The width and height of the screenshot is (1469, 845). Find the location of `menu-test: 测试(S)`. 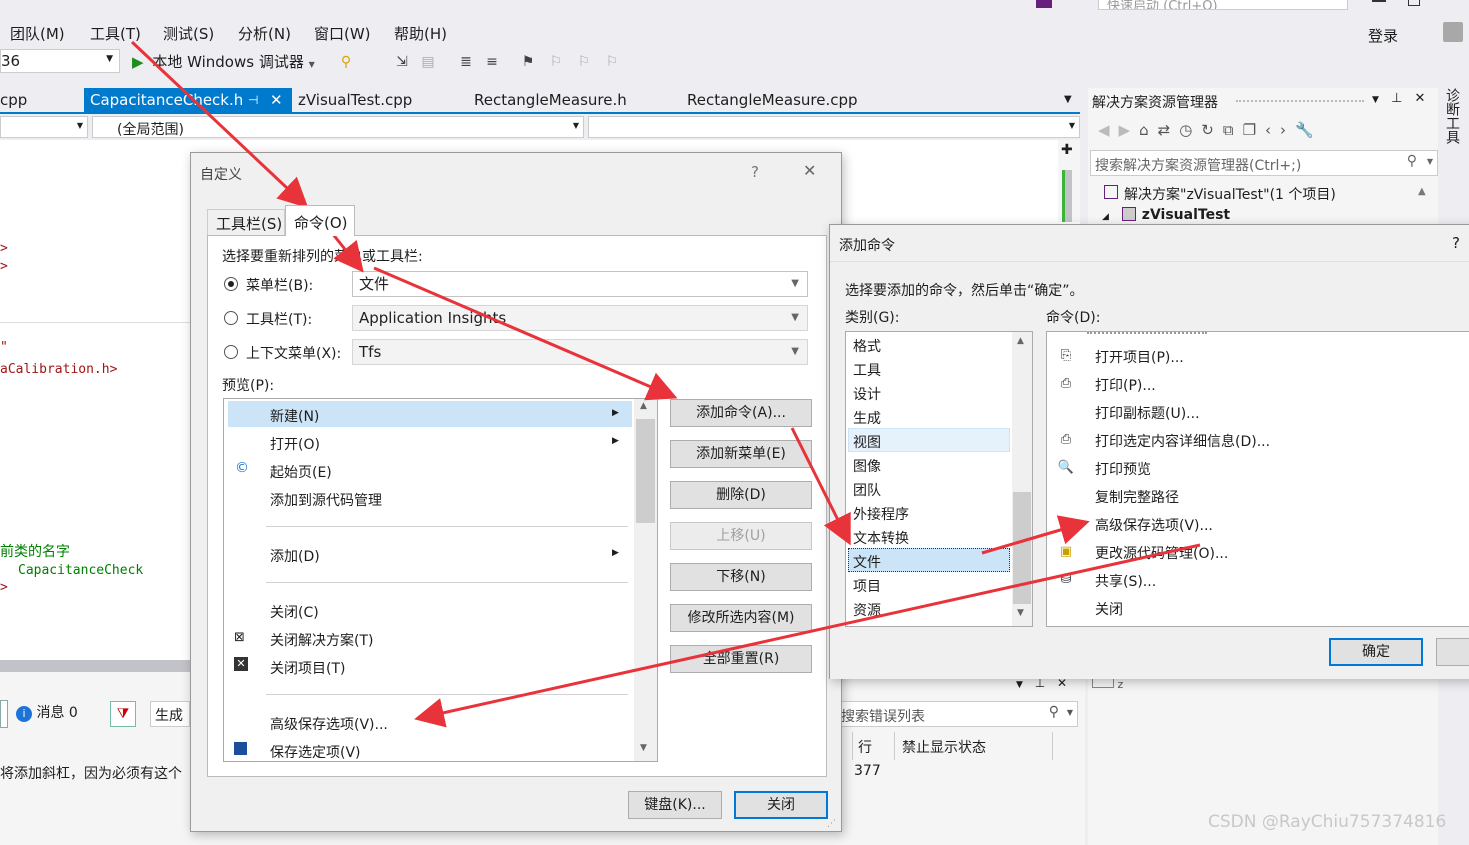

menu-test: 测试(S) is located at coordinates (188, 33).